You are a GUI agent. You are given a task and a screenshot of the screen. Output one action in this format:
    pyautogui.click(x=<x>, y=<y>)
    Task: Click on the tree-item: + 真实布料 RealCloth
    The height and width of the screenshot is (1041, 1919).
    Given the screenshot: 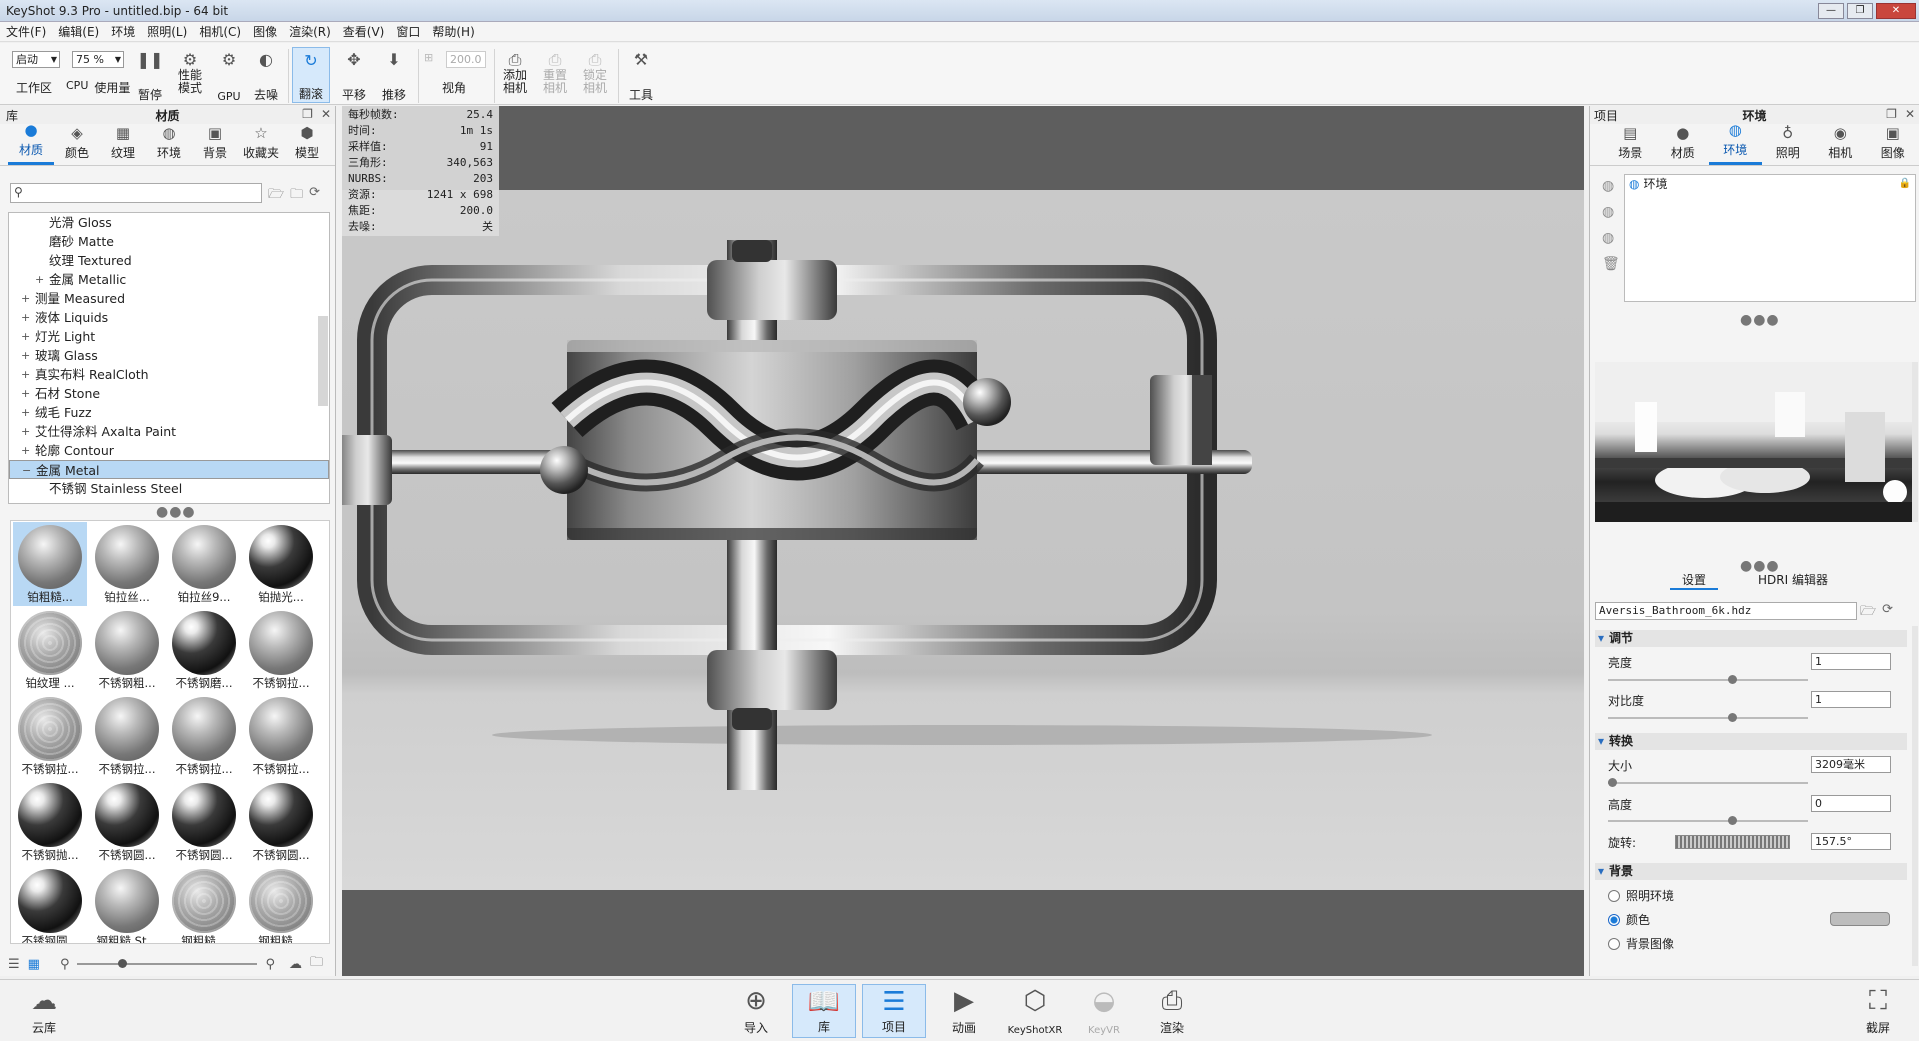 What is the action you would take?
    pyautogui.click(x=169, y=374)
    